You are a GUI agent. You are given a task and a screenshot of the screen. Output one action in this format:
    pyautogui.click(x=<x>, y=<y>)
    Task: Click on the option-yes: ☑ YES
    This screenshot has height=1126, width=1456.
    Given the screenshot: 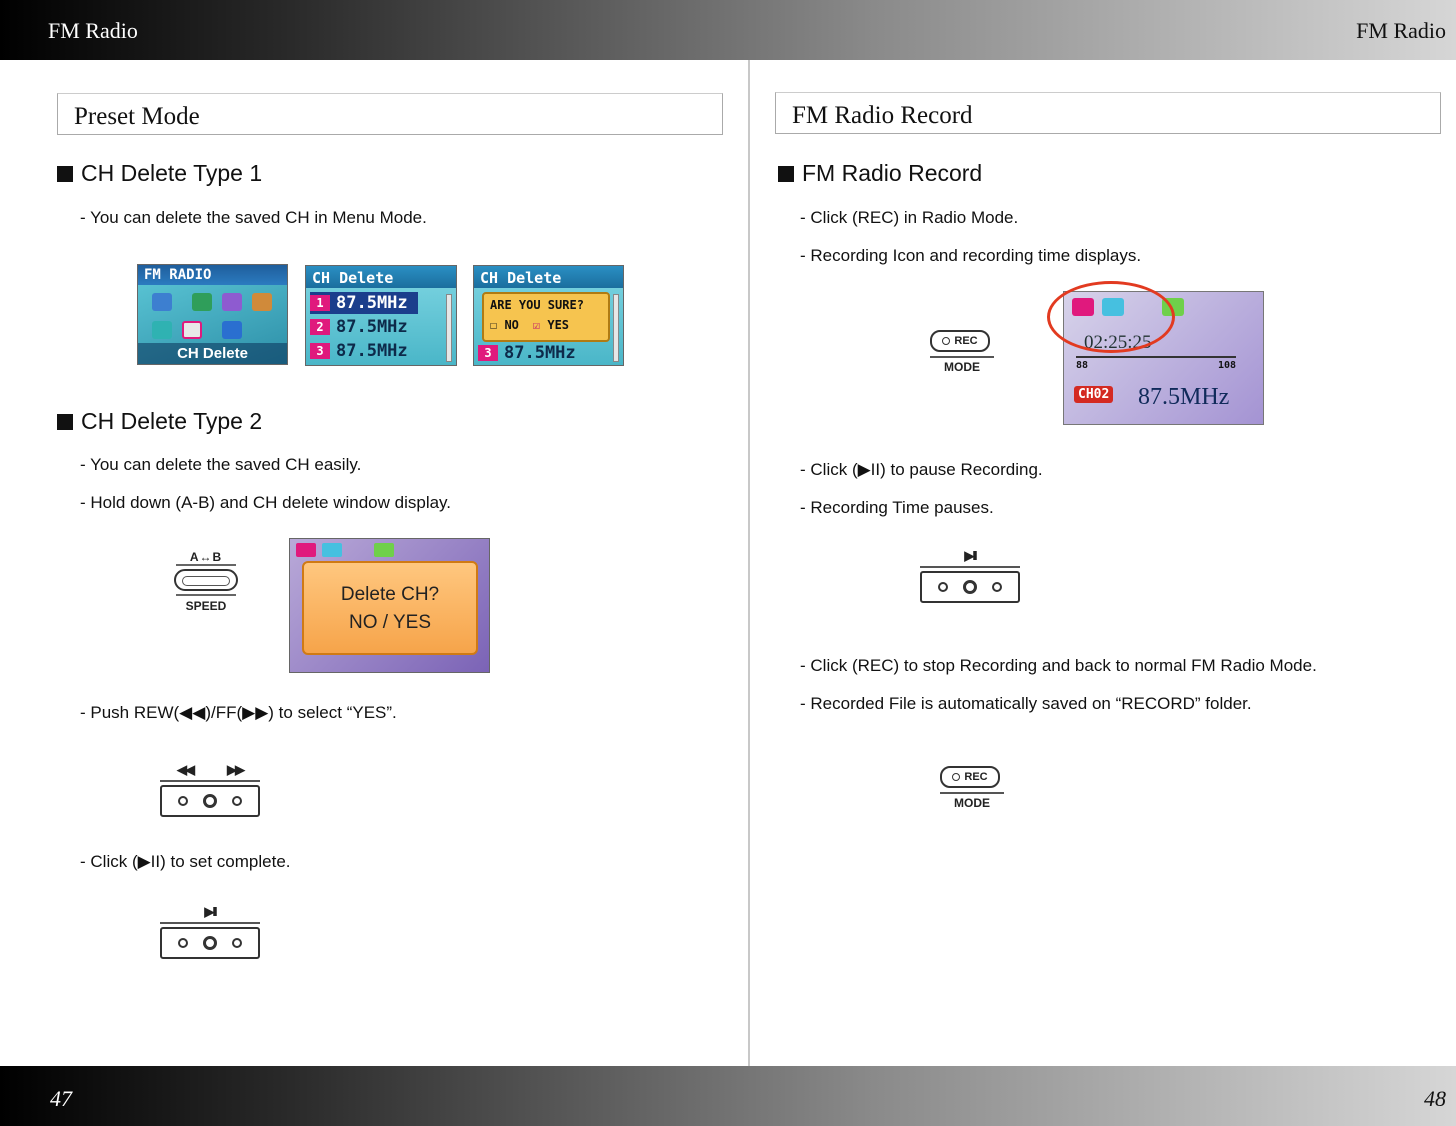 What is the action you would take?
    pyautogui.click(x=551, y=325)
    